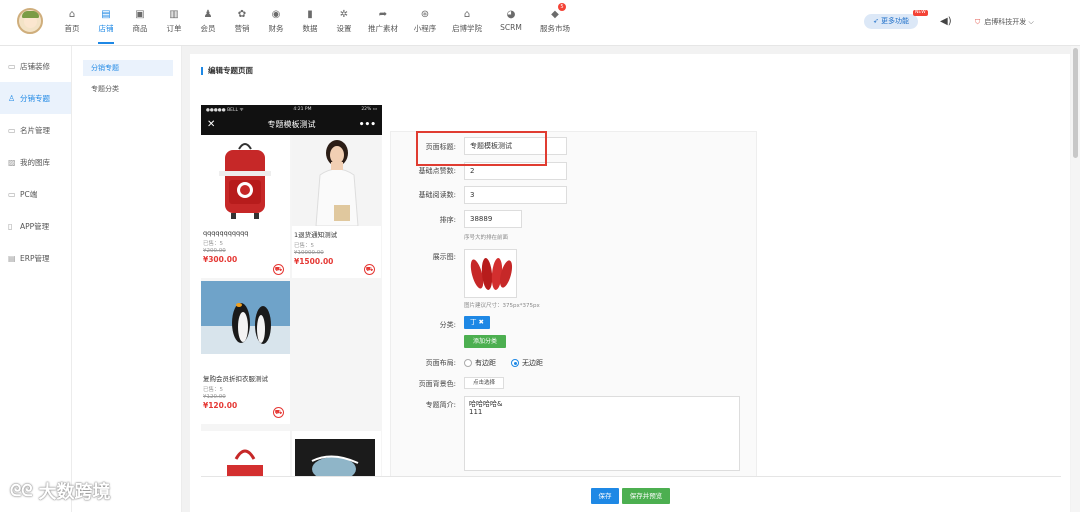 The width and height of the screenshot is (1080, 512). Describe the element at coordinates (12, 258) in the screenshot. I see `erp-icon: ▤` at that location.